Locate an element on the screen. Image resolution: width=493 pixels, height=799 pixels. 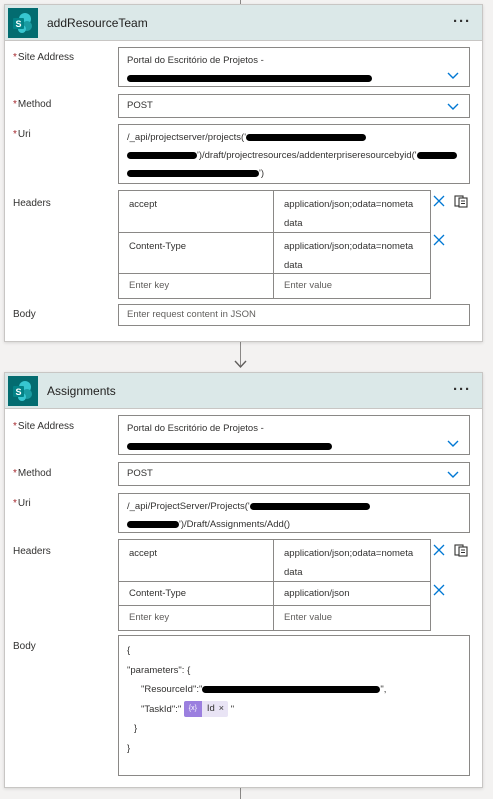
remove-token-icon: × is located at coordinates (223, 709).